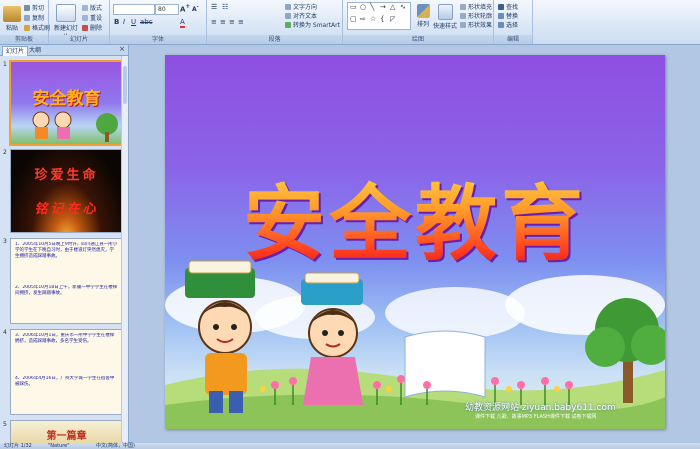  Describe the element at coordinates (288, 25) in the screenshot. I see `smartart-icon` at that location.